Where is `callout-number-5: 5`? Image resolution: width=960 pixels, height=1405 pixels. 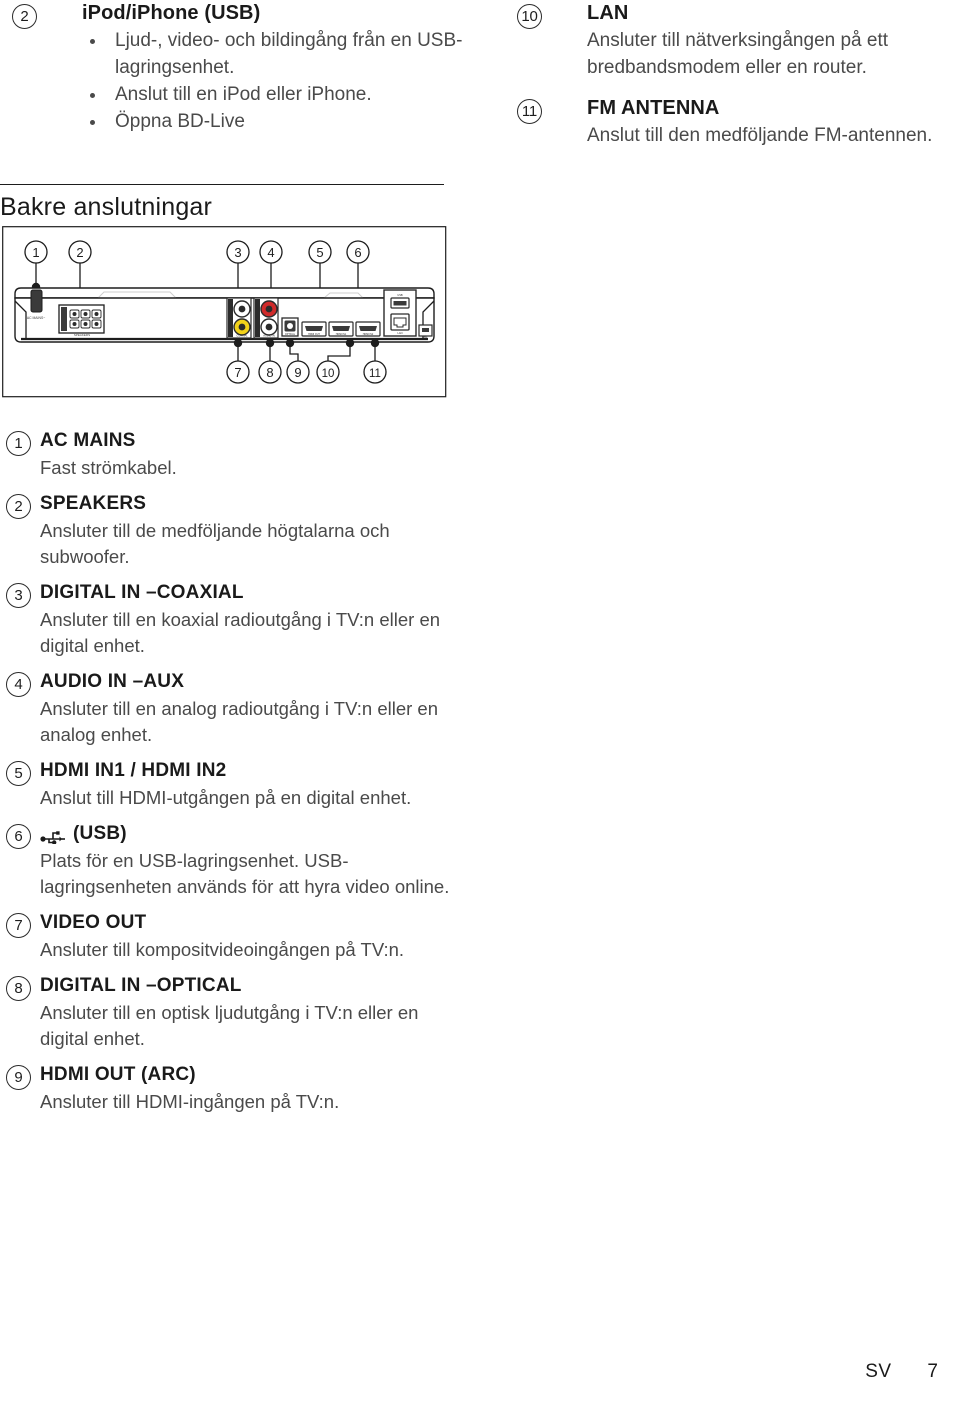 callout-number-5: 5 is located at coordinates (18, 773).